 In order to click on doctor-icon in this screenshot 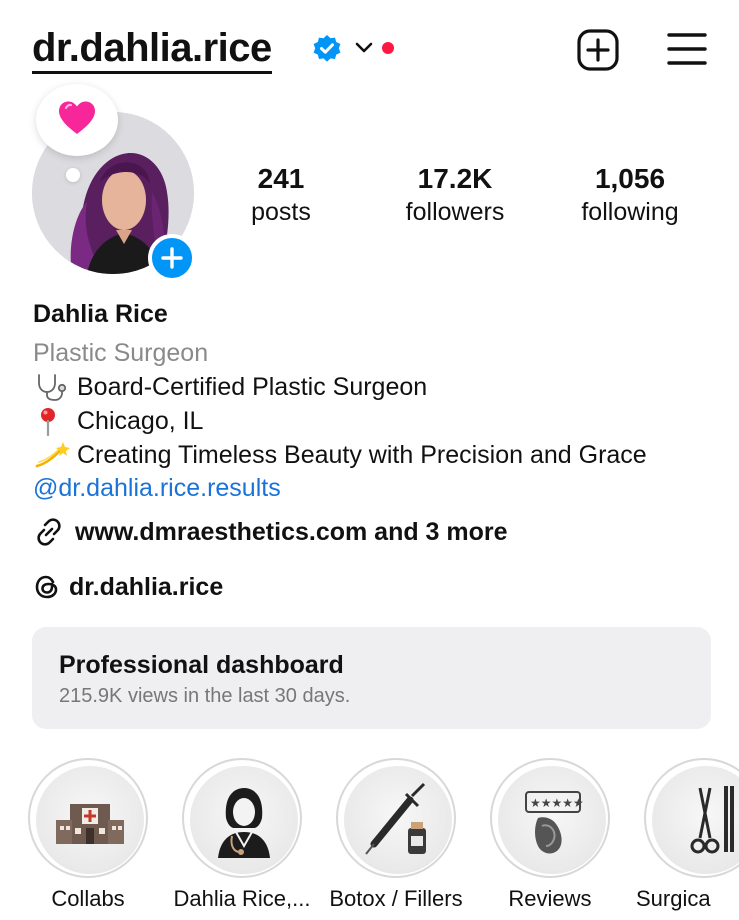, I will do `click(244, 823)`.